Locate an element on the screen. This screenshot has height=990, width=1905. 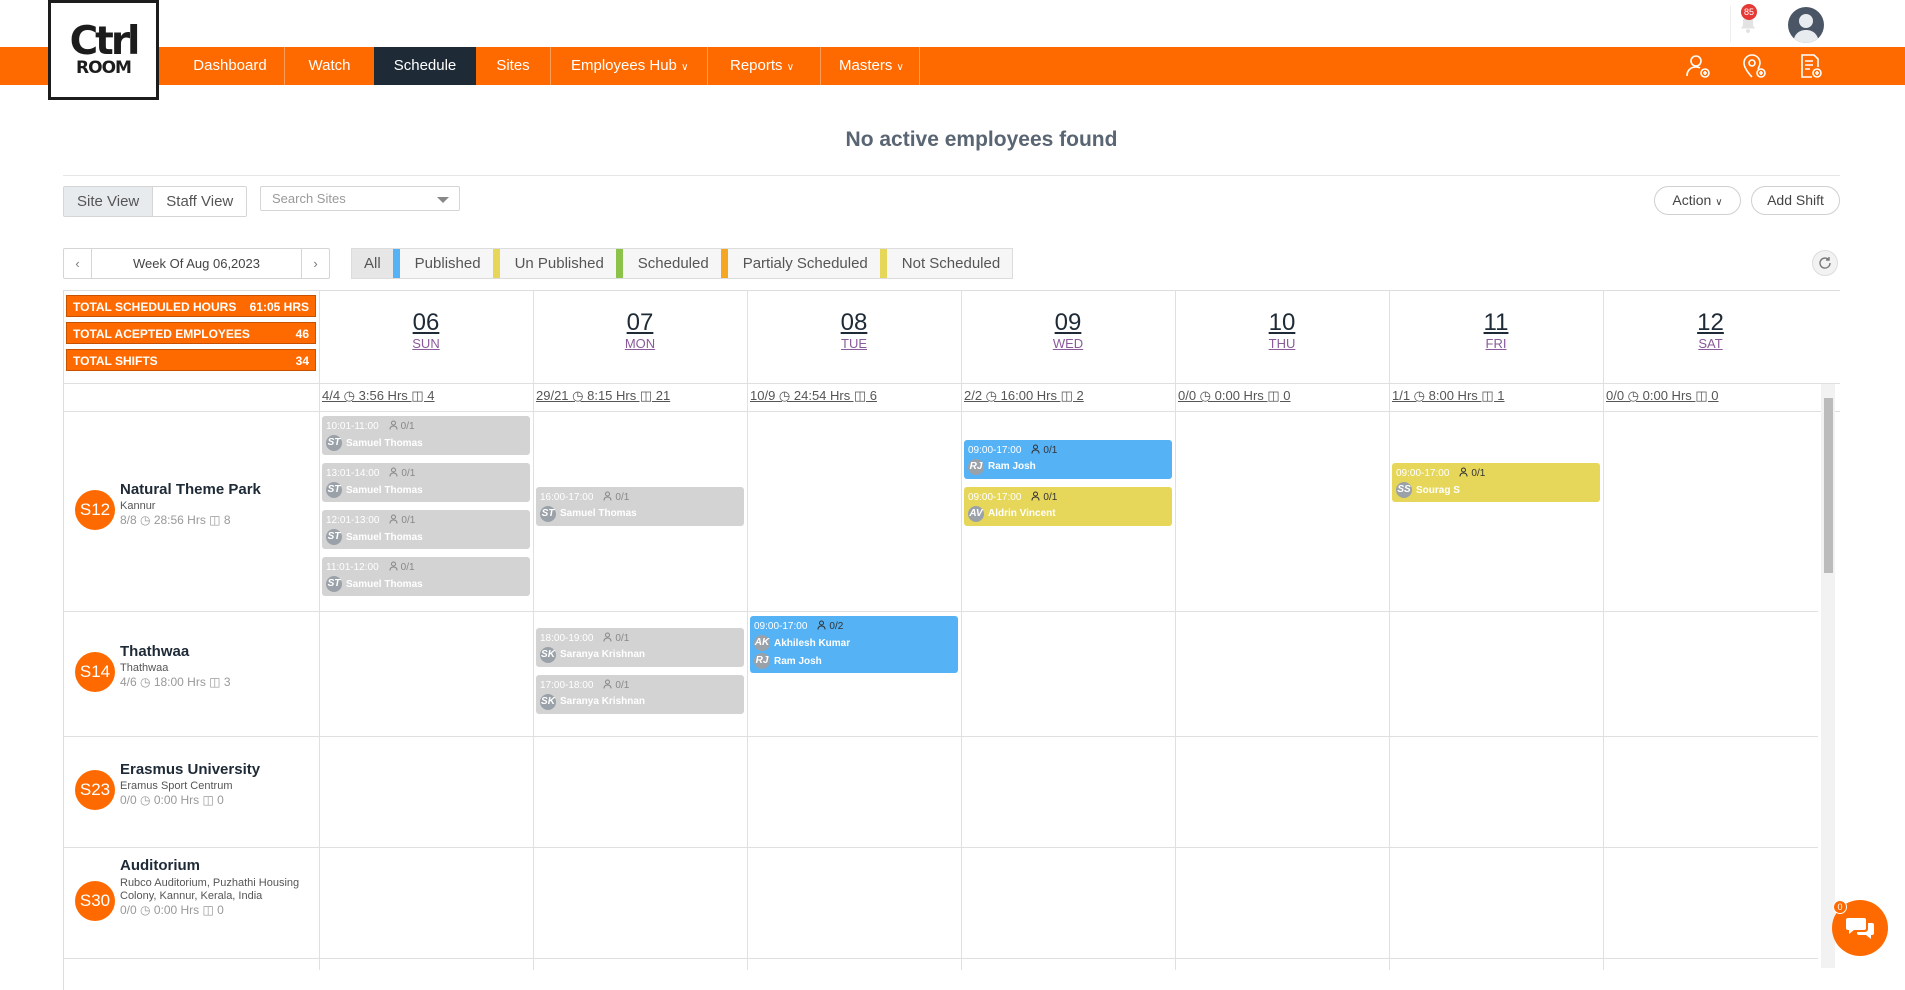
day-header: 09 WED is located at coordinates (1068, 336).